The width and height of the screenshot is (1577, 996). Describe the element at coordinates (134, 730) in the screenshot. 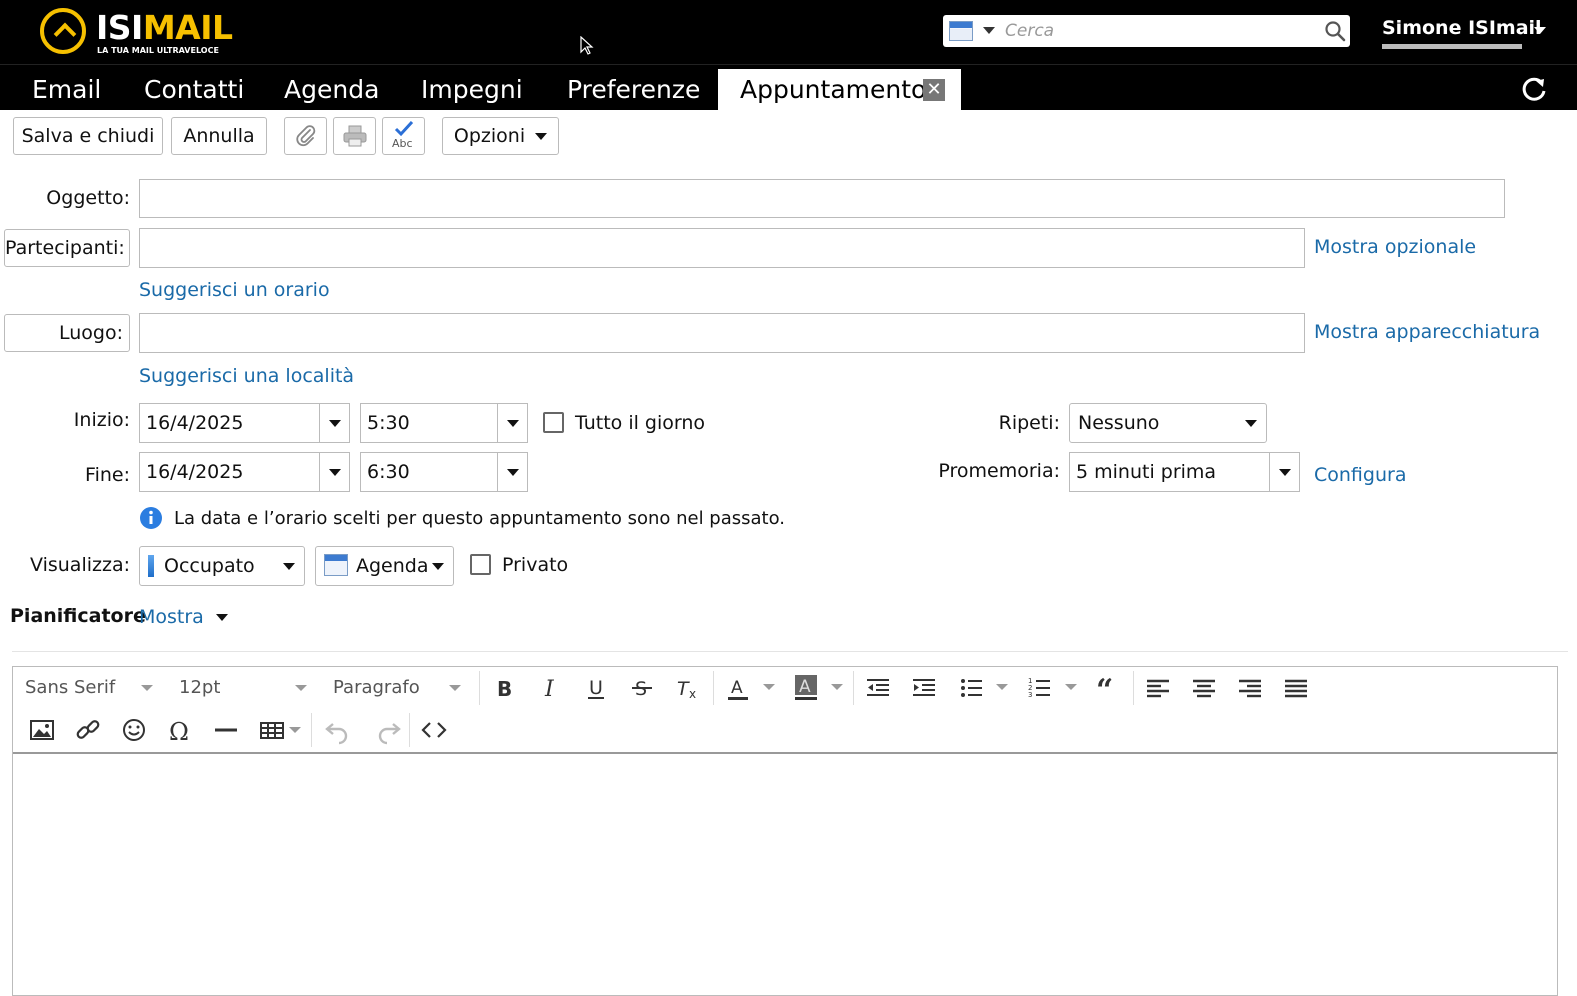

I see `emoticon-icon` at that location.